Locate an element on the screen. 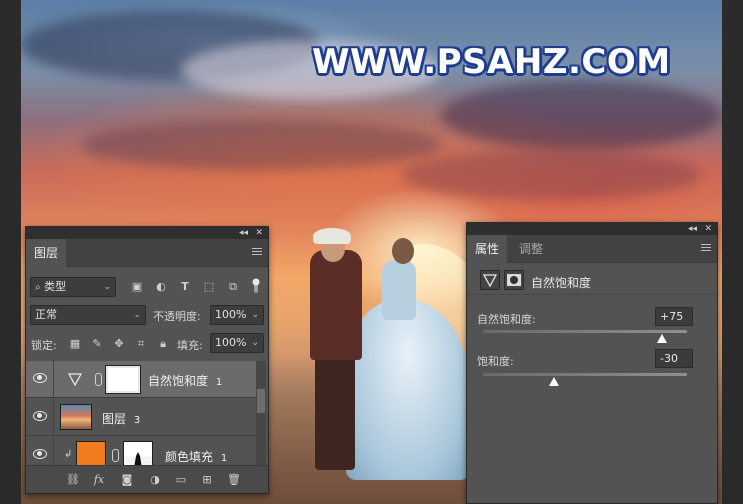 This screenshot has width=743, height=504. search-icon: ⌕ is located at coordinates (38, 287).